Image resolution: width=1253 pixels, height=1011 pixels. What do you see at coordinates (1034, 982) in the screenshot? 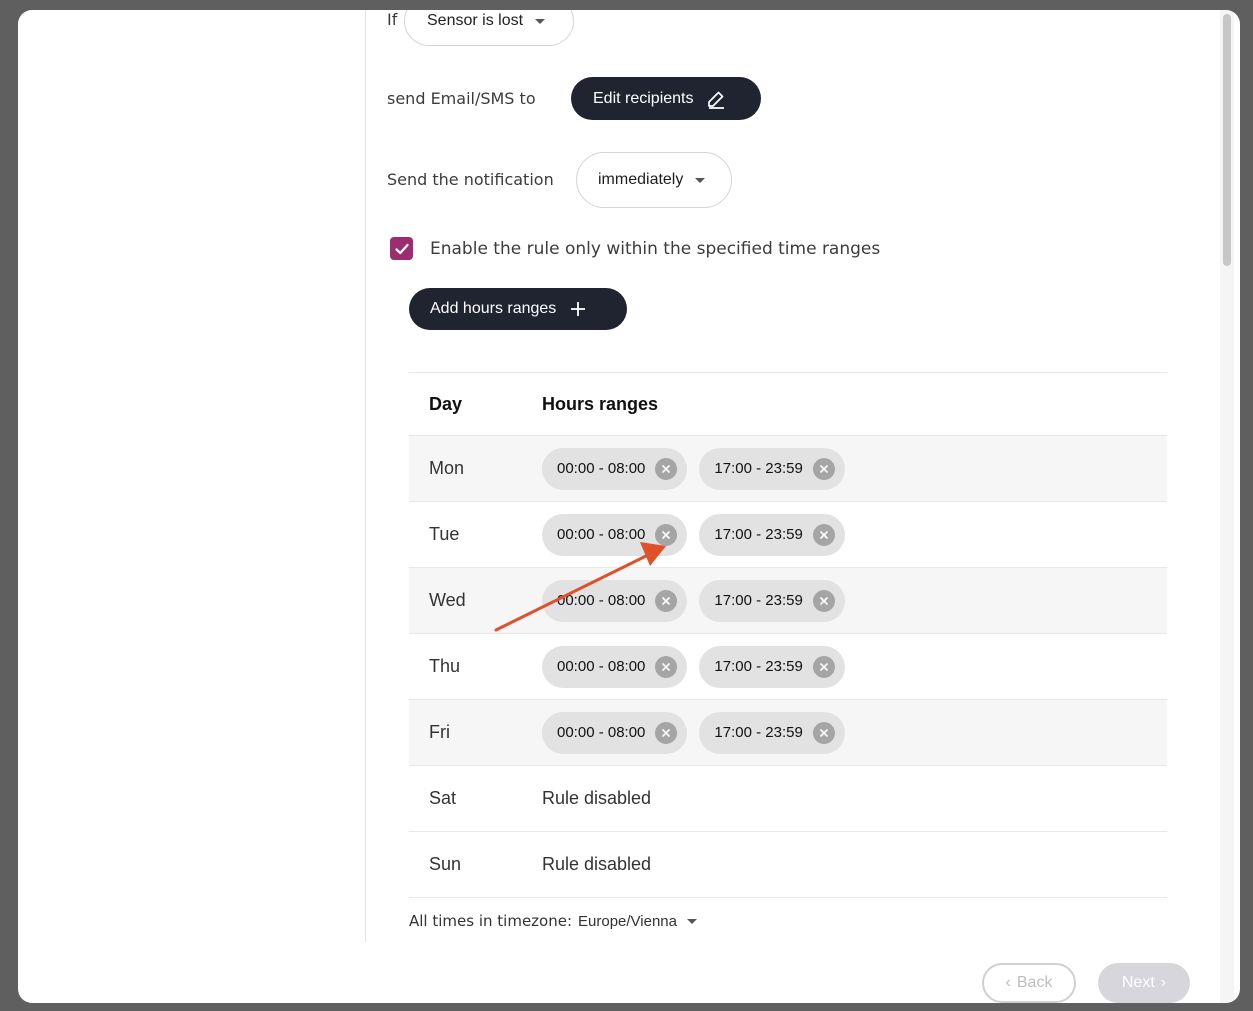
I see `back-button-label: Back` at bounding box center [1034, 982].